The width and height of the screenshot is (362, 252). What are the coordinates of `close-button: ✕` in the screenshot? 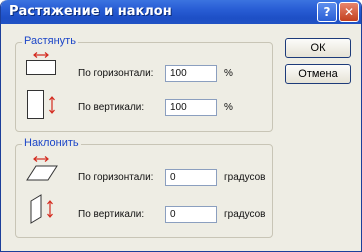 It's located at (349, 12).